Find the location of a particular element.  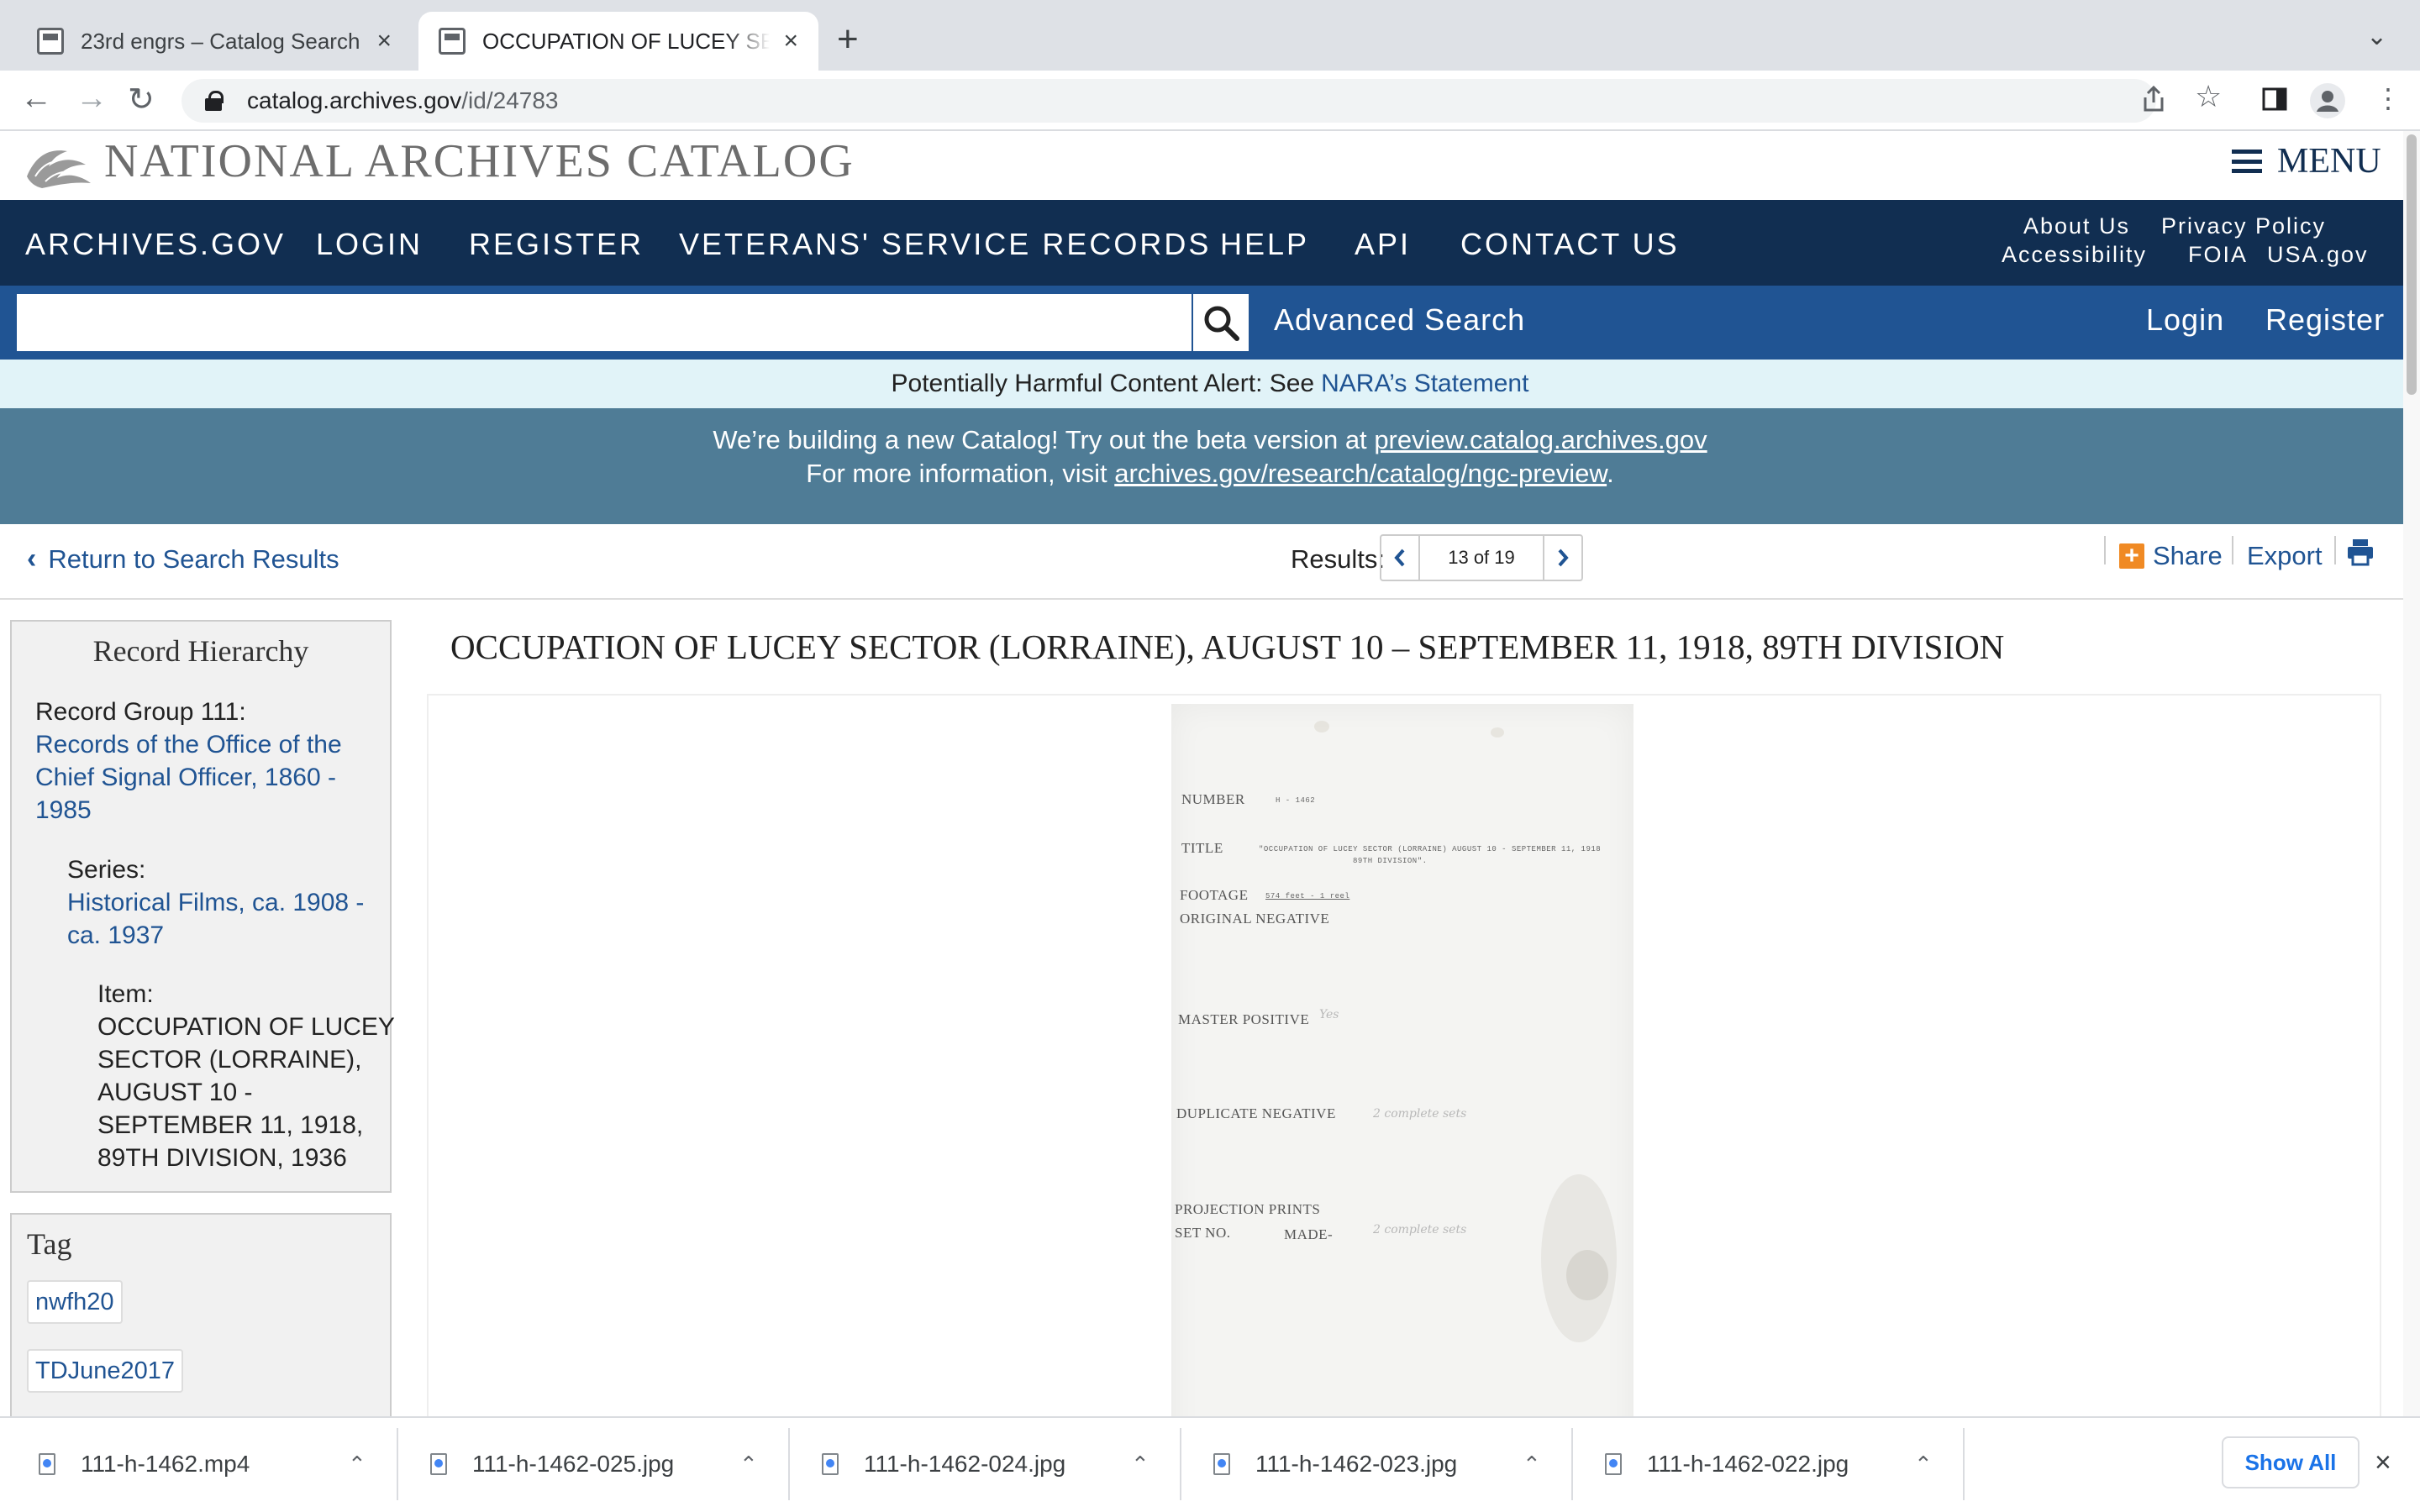

share-plus-icon: + is located at coordinates (2131, 556).